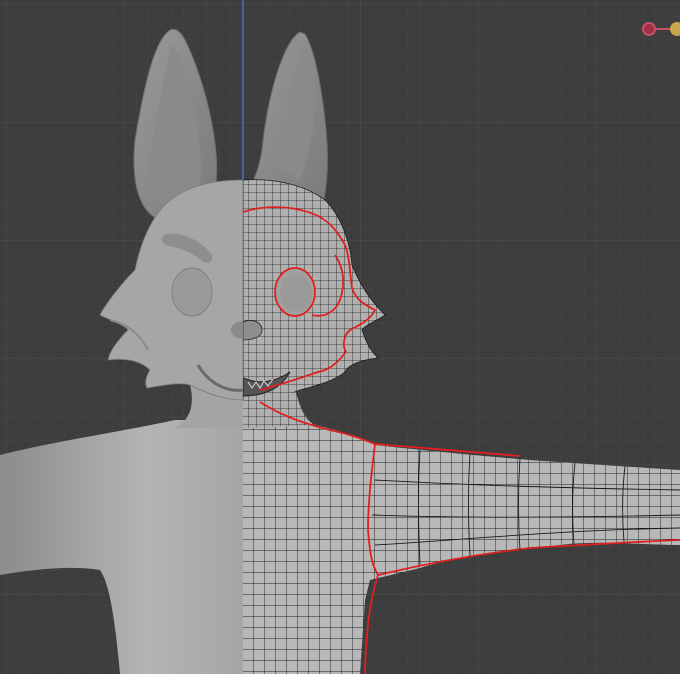  What do you see at coordinates (121, 544) in the screenshot?
I see `left-arm` at bounding box center [121, 544].